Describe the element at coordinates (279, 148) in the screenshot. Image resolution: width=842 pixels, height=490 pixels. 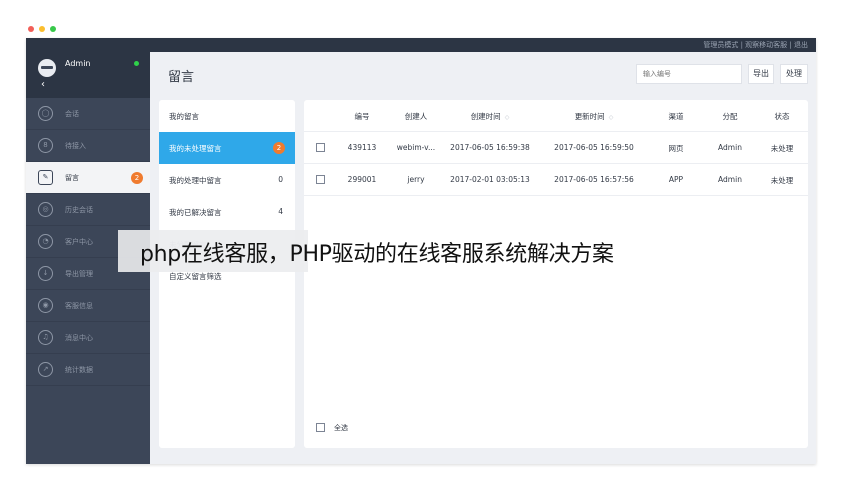
I see `count-badge: 2` at that location.